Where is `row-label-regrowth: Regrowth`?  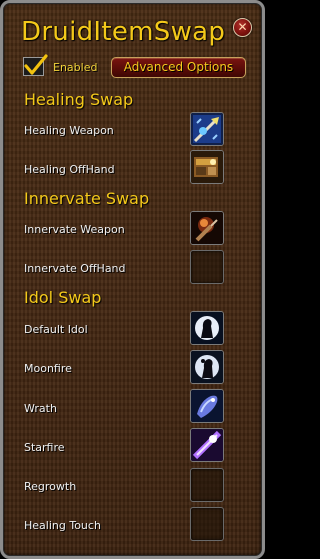 row-label-regrowth: Regrowth is located at coordinates (50, 486).